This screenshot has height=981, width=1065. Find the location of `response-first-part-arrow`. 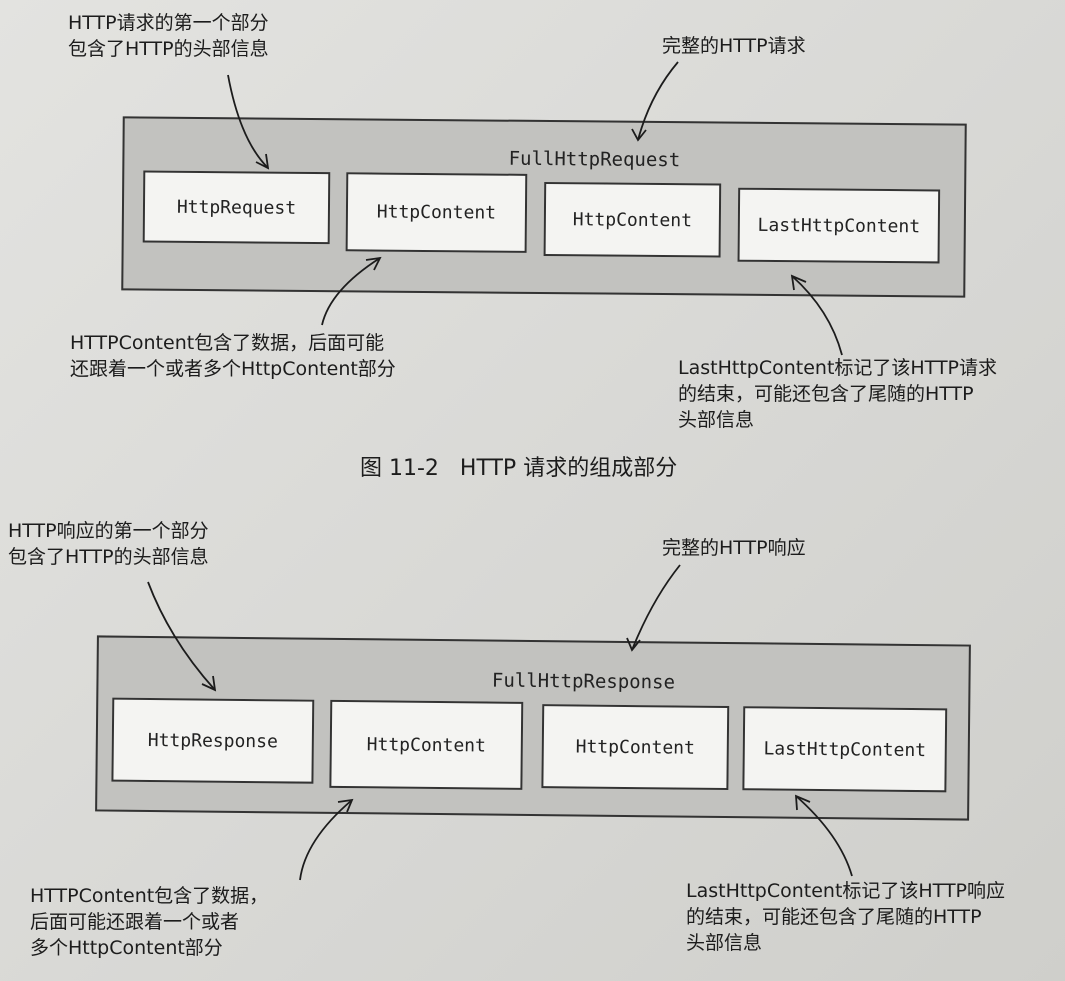

response-first-part-arrow is located at coordinates (181, 636).